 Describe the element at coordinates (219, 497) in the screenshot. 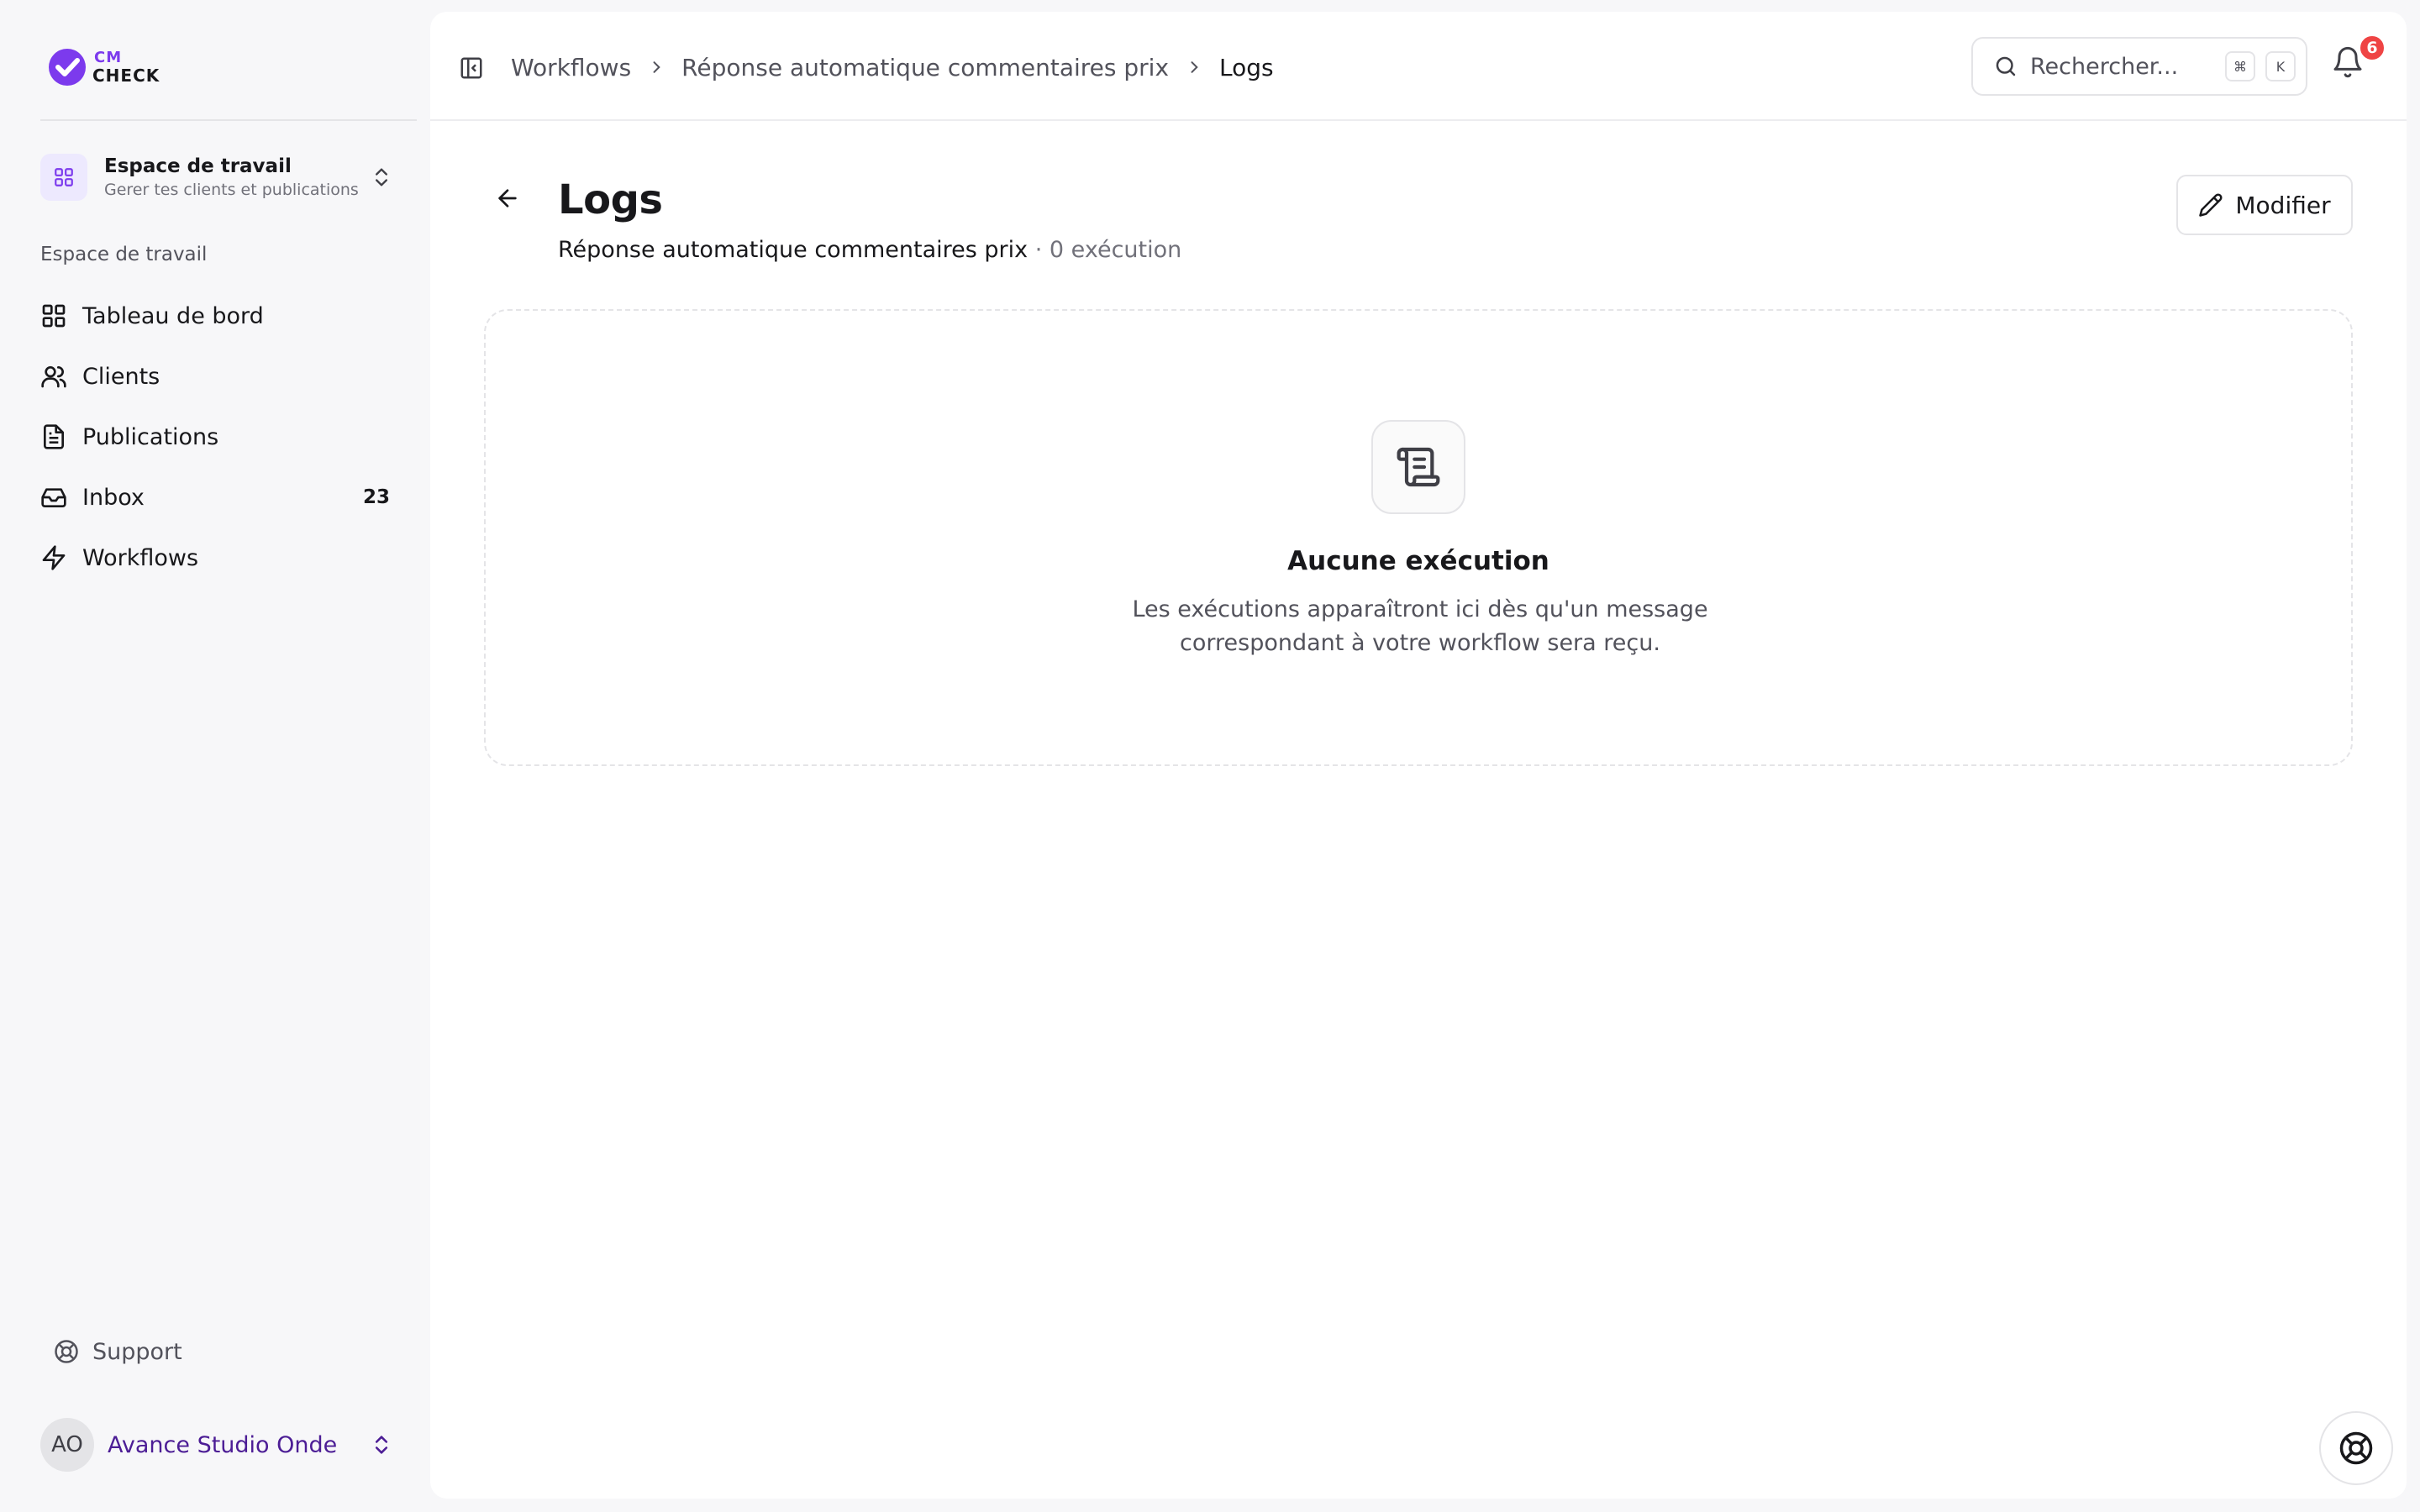

I see `sidebar-item-inbox: Inbox 23` at that location.